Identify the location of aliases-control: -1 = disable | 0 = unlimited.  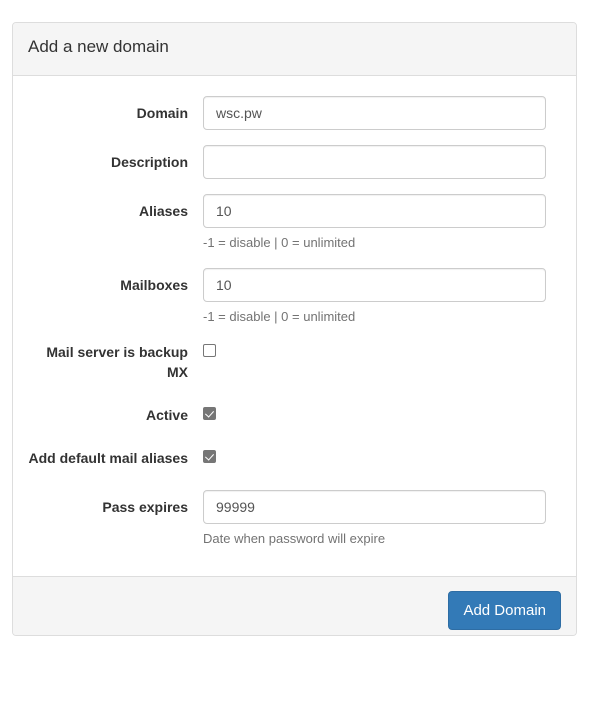
(382, 223).